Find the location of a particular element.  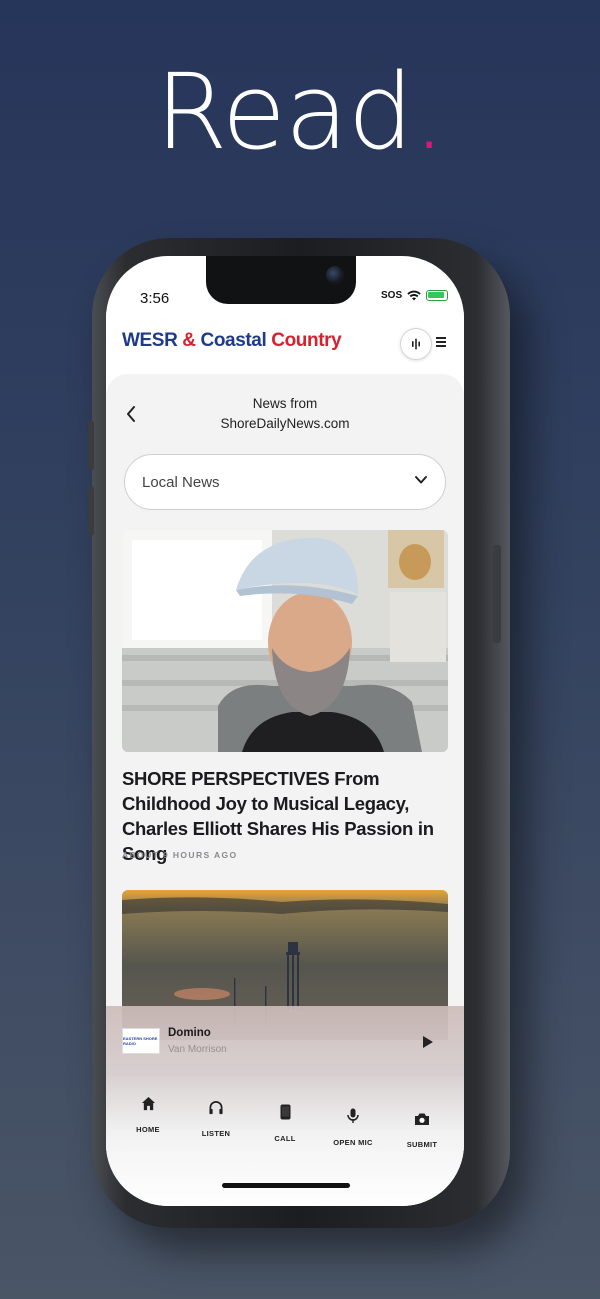

now-playing-artist: Van Morrison is located at coordinates (197, 1049).